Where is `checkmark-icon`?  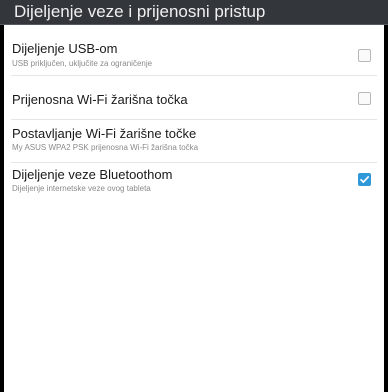
checkmark-icon is located at coordinates (365, 179).